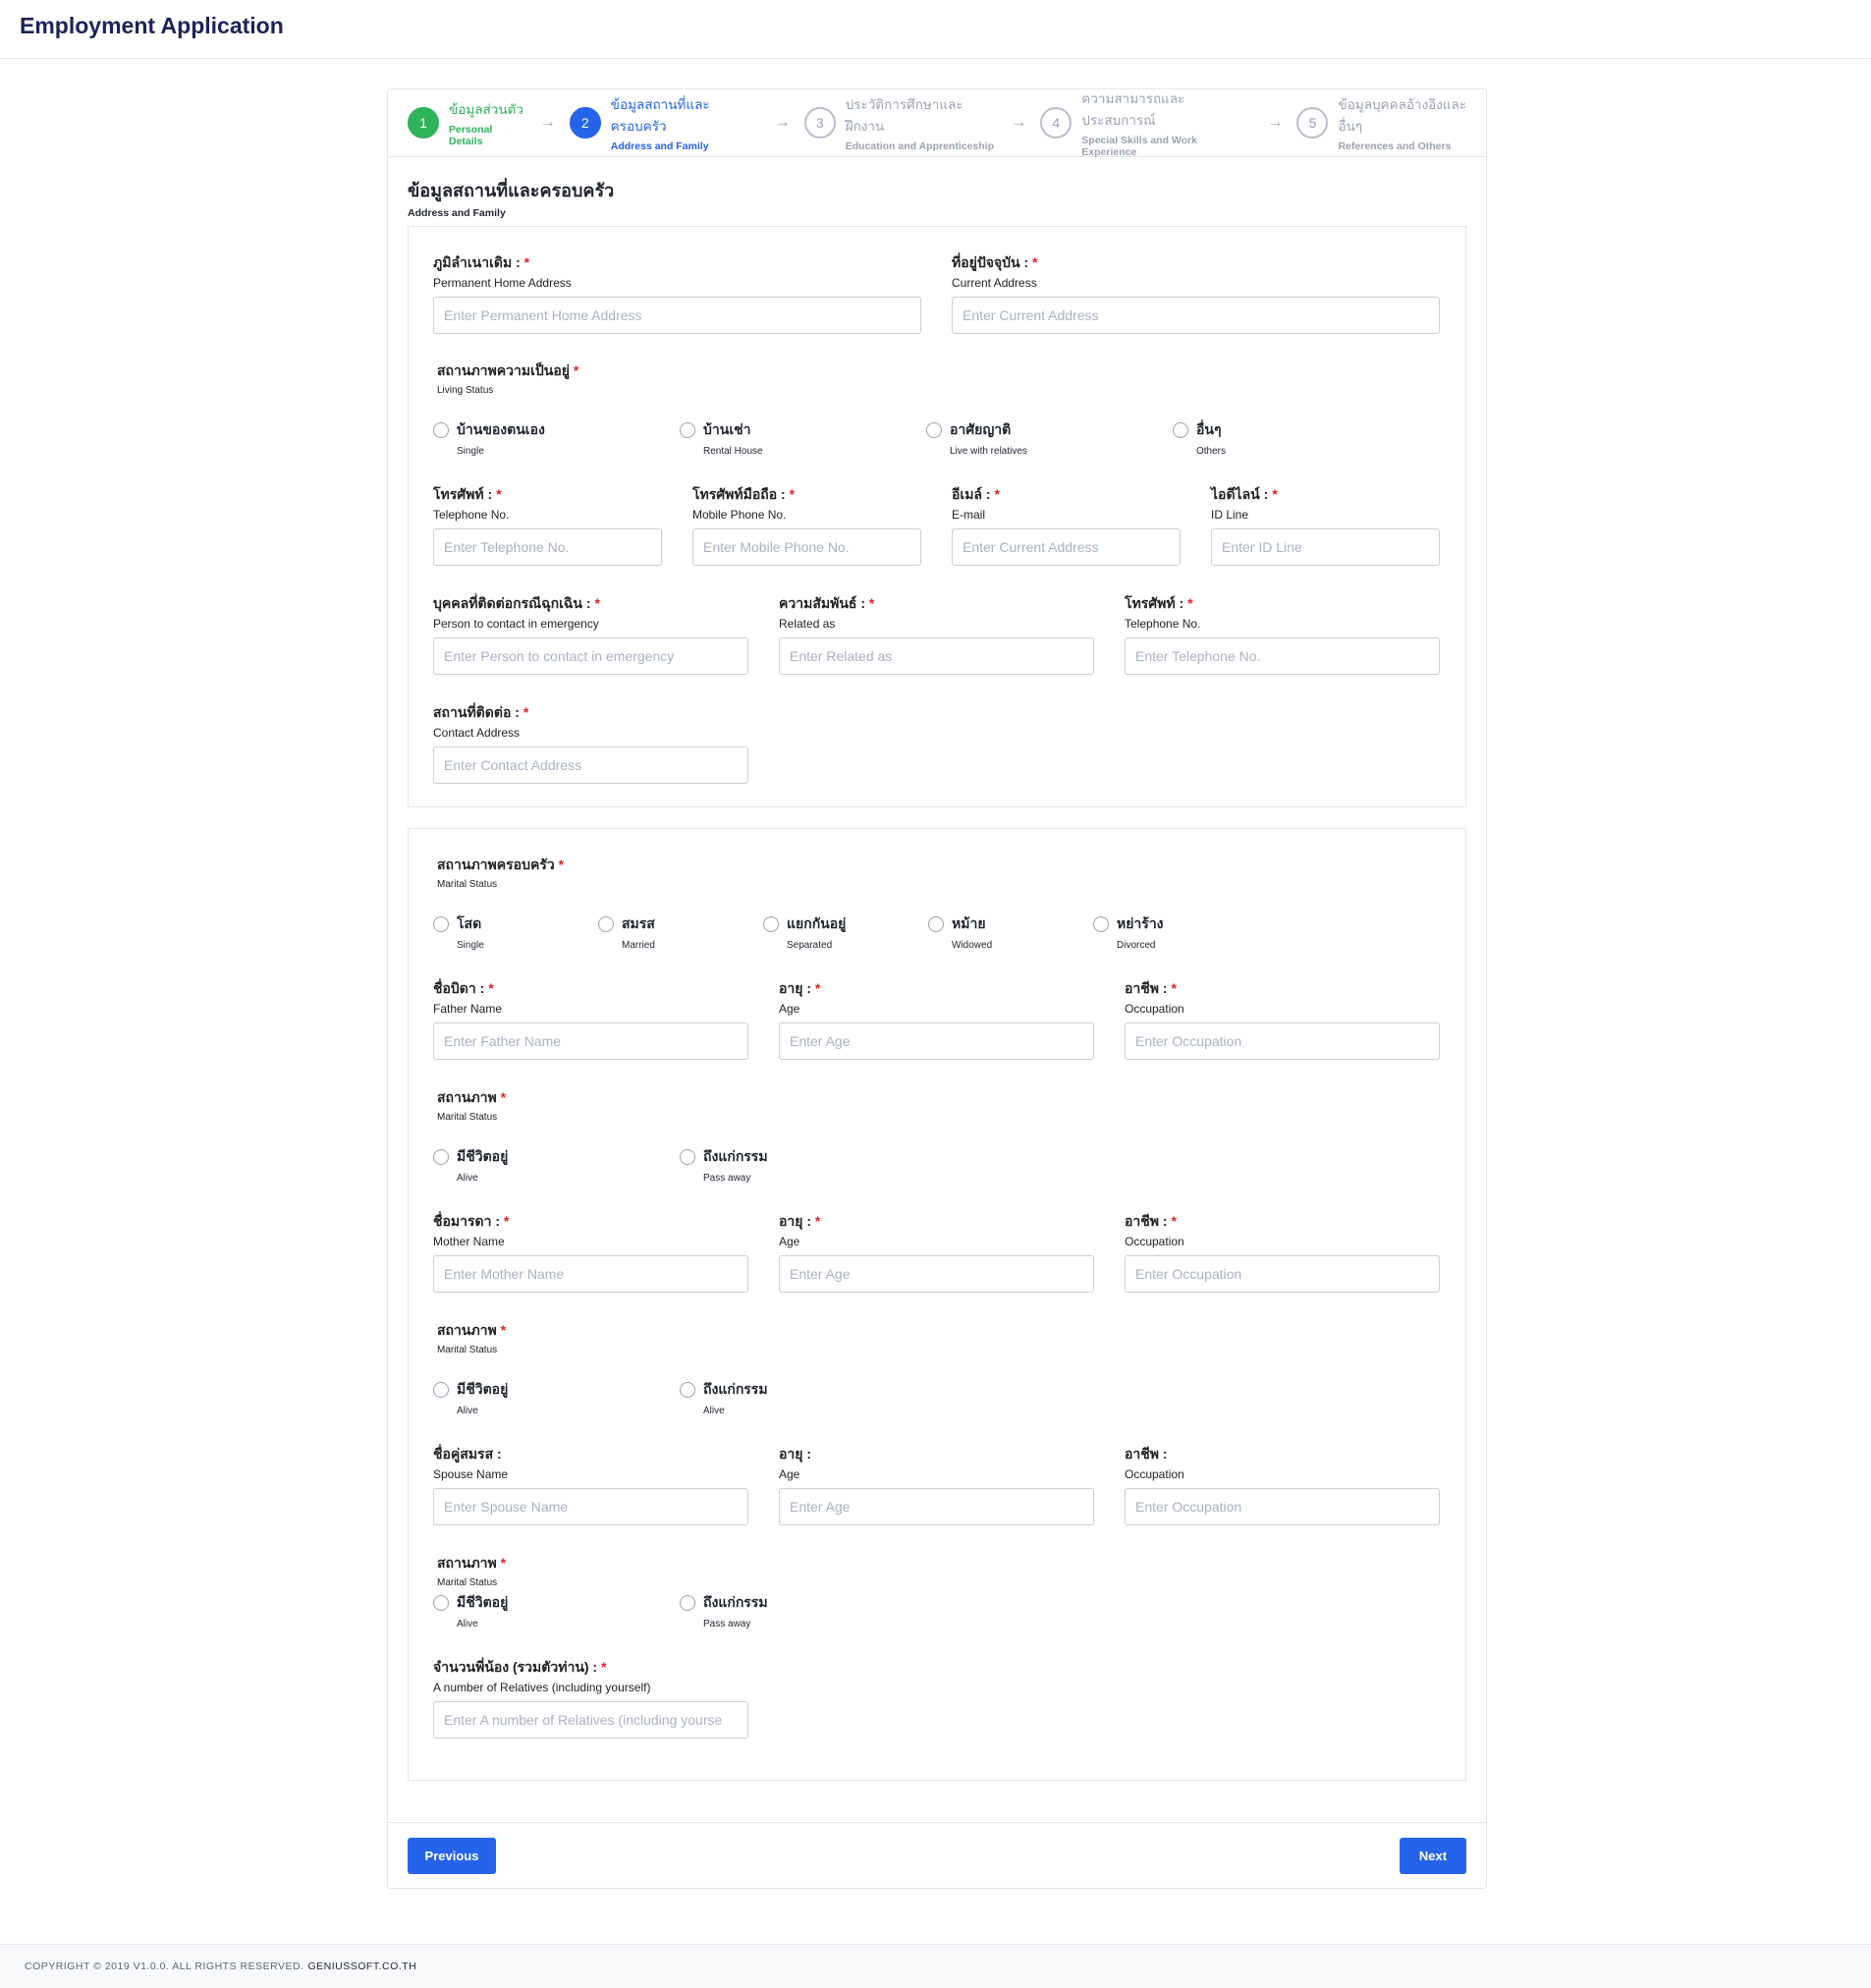  Describe the element at coordinates (452, 1856) in the screenshot. I see `previous-button: Previous` at that location.